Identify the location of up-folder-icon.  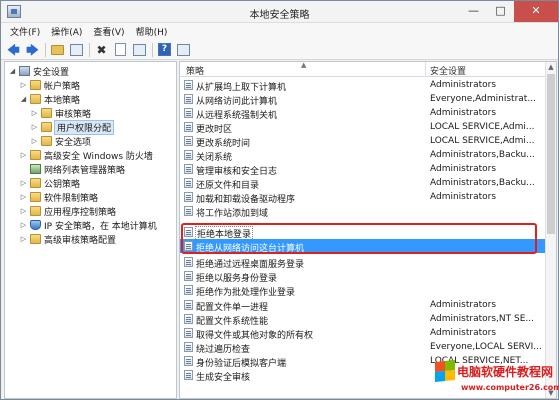
(57, 50).